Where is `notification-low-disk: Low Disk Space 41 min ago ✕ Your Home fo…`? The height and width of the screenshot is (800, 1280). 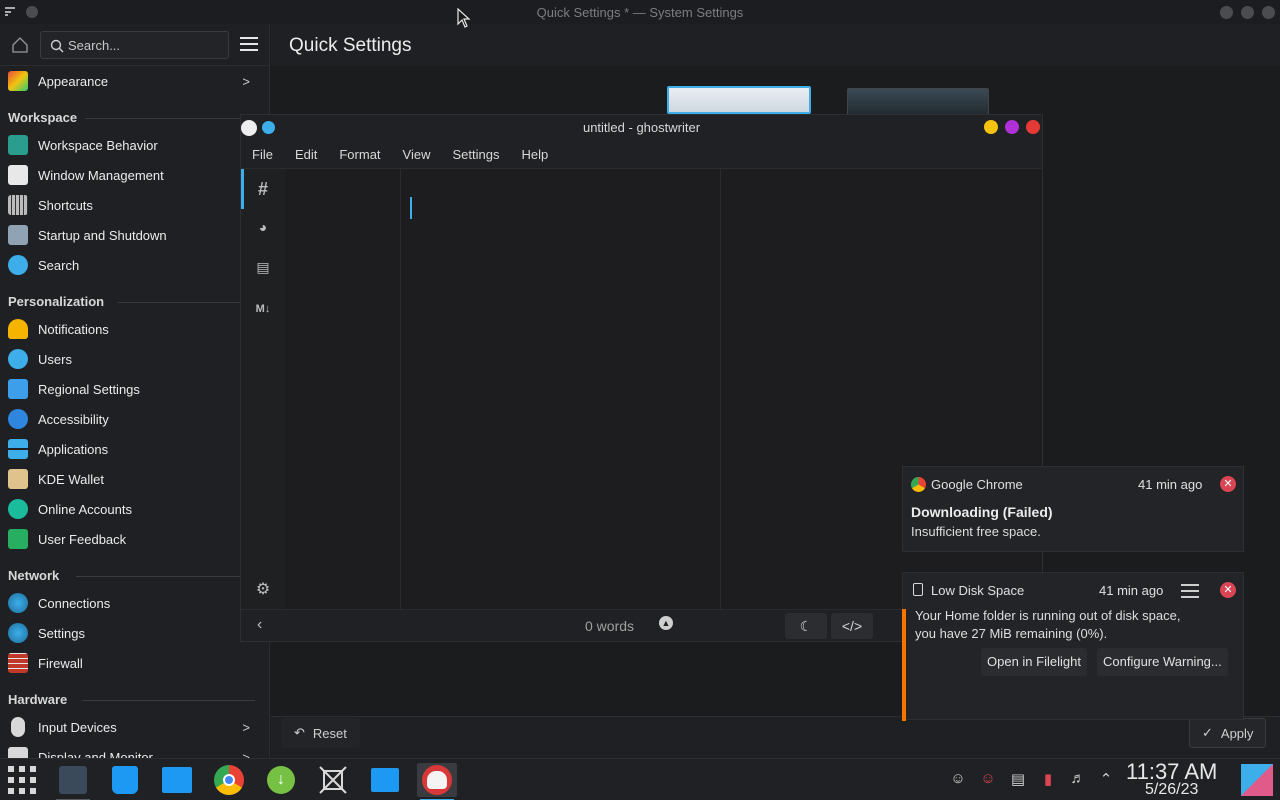
notification-low-disk: Low Disk Space 41 min ago ✕ Your Home fo… is located at coordinates (1073, 646).